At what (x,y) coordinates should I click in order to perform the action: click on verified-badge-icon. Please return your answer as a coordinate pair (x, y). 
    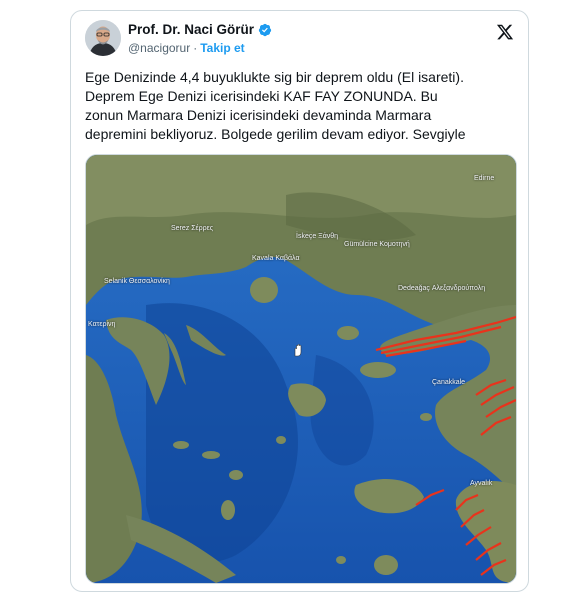
    Looking at the image, I should click on (265, 29).